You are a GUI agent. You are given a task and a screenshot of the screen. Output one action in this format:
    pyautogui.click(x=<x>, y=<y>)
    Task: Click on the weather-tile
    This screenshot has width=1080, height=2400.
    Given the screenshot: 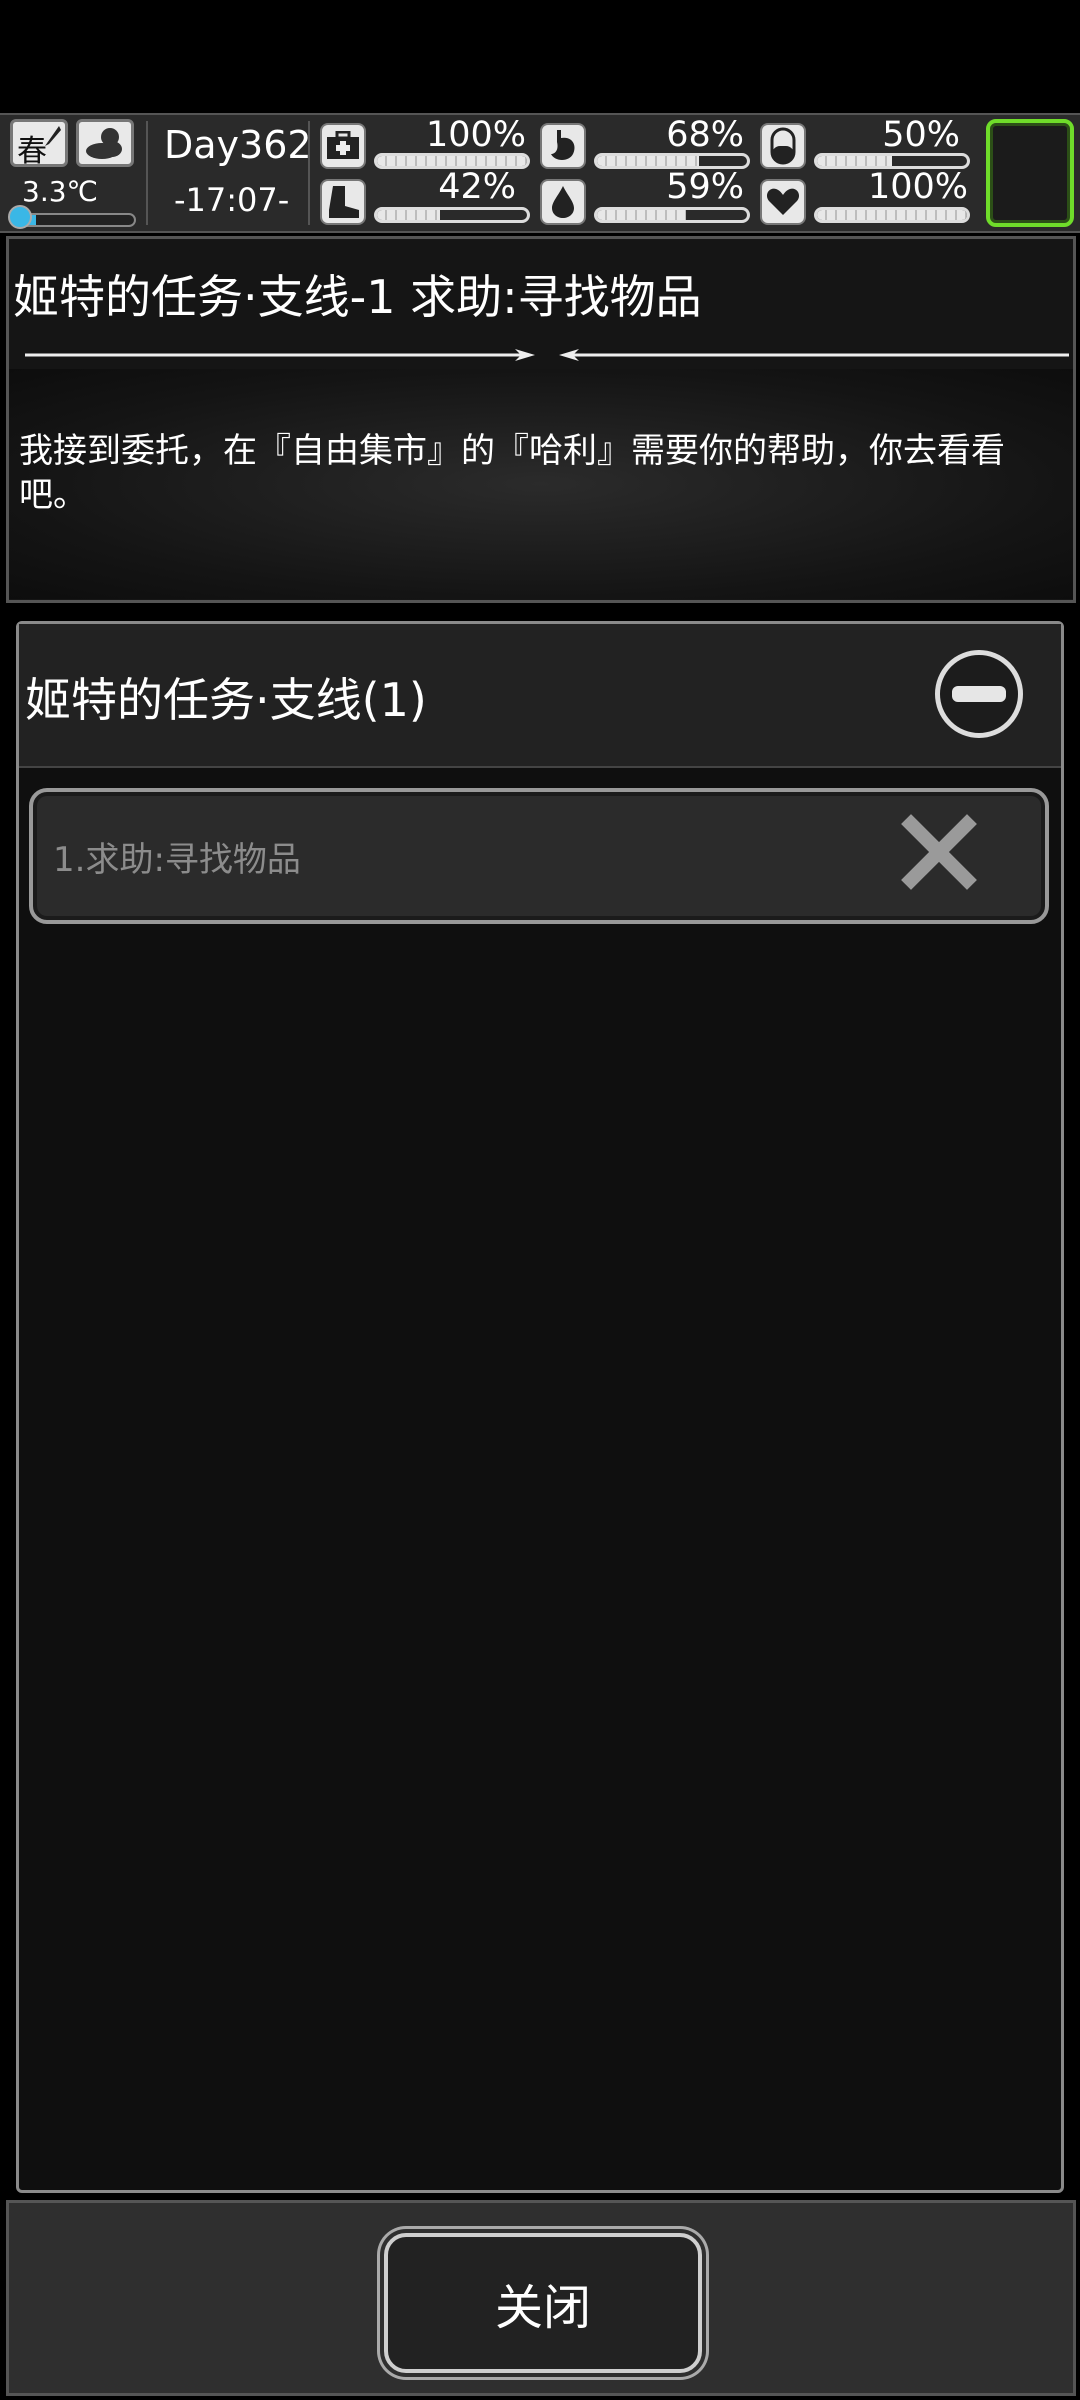 What is the action you would take?
    pyautogui.click(x=105, y=143)
    